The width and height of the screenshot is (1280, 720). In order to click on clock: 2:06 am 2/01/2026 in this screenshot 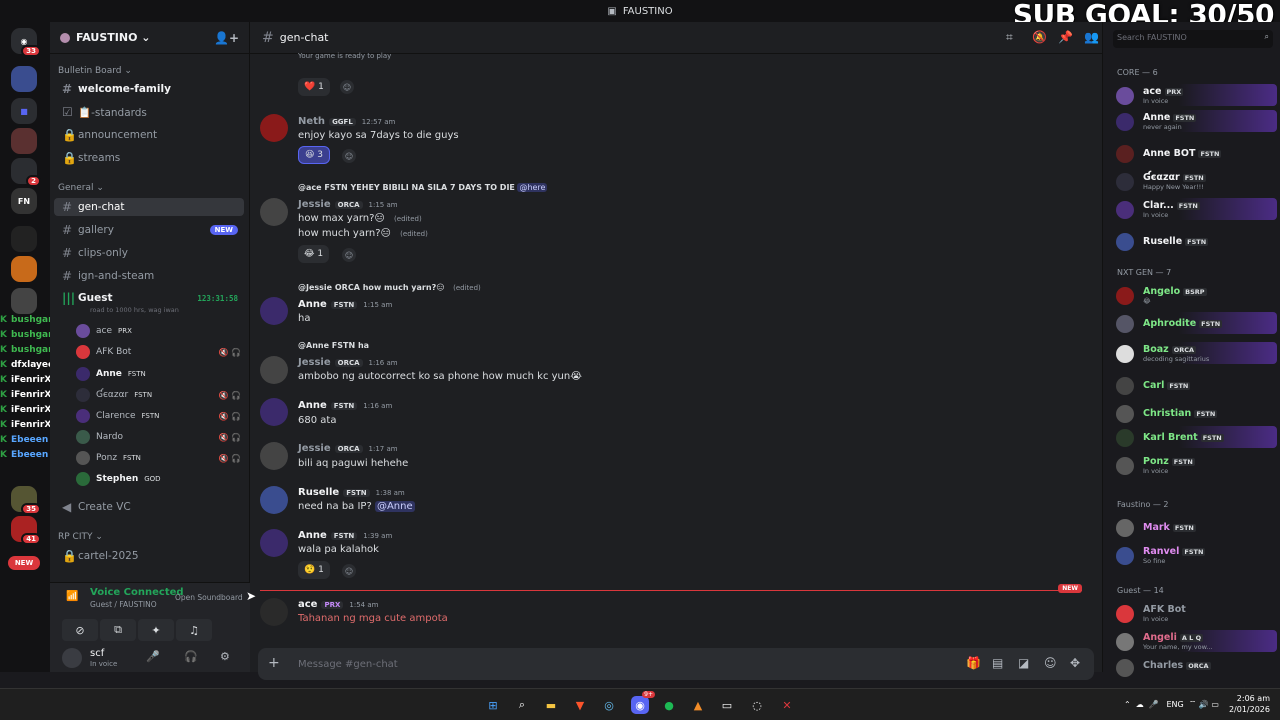, I will do `click(1249, 704)`.